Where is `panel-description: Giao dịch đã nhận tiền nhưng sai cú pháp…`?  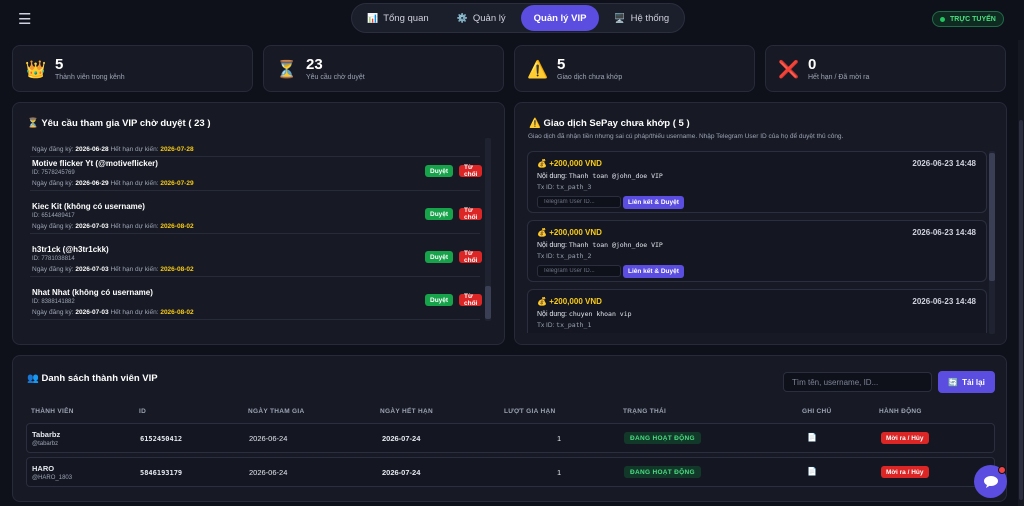 panel-description: Giao dịch đã nhận tiền nhưng sai cú pháp… is located at coordinates (686, 136).